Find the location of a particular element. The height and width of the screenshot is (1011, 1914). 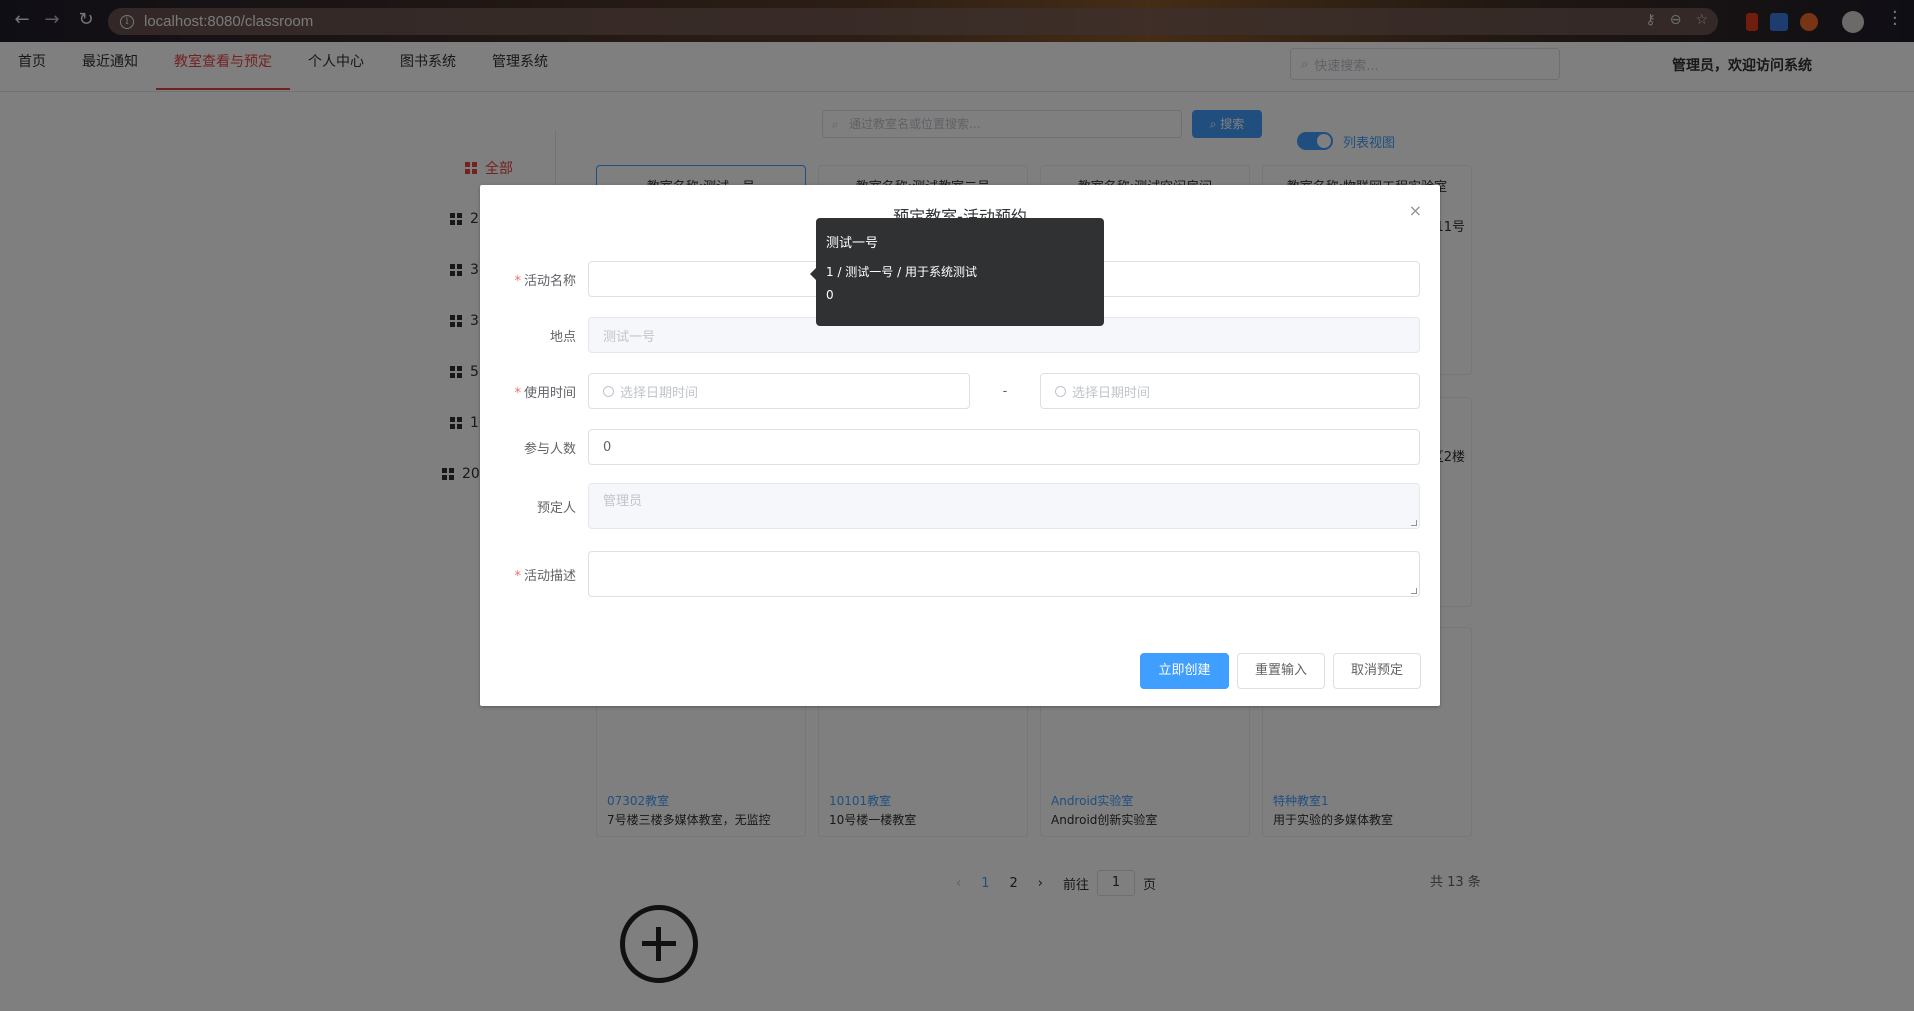

end-time-picker: 选择日期时间 is located at coordinates (1230, 391).